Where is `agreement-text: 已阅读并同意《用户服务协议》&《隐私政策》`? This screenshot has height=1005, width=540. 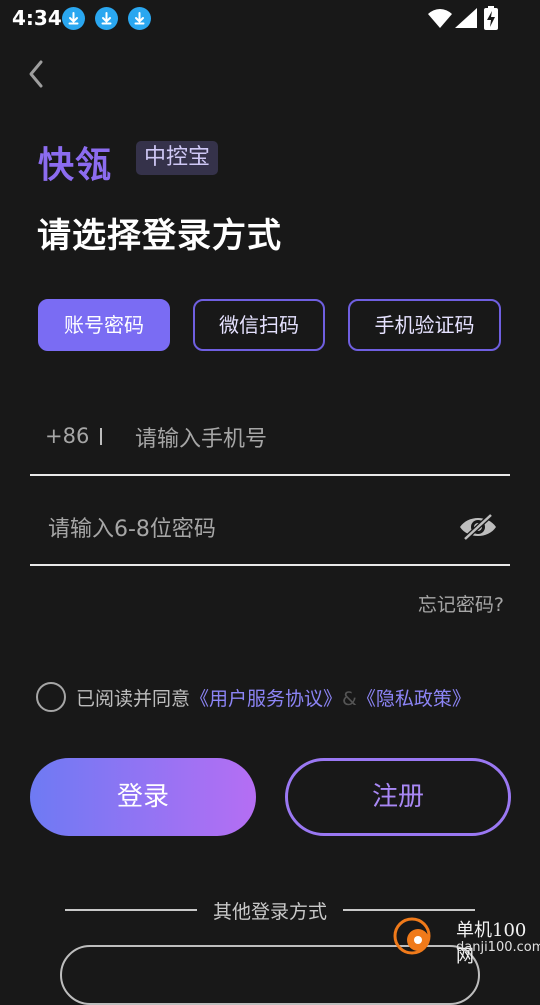
agreement-text: 已阅读并同意《用户服务协议》&《隐私政策》 is located at coordinates (273, 697).